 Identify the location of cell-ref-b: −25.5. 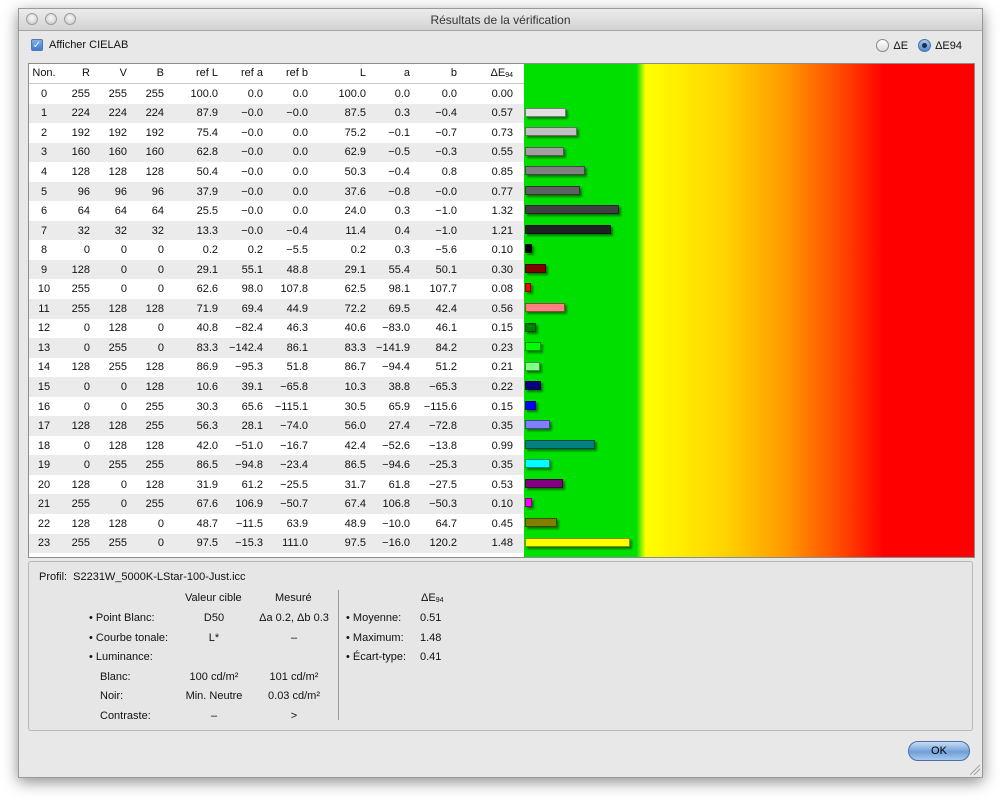
(294, 484).